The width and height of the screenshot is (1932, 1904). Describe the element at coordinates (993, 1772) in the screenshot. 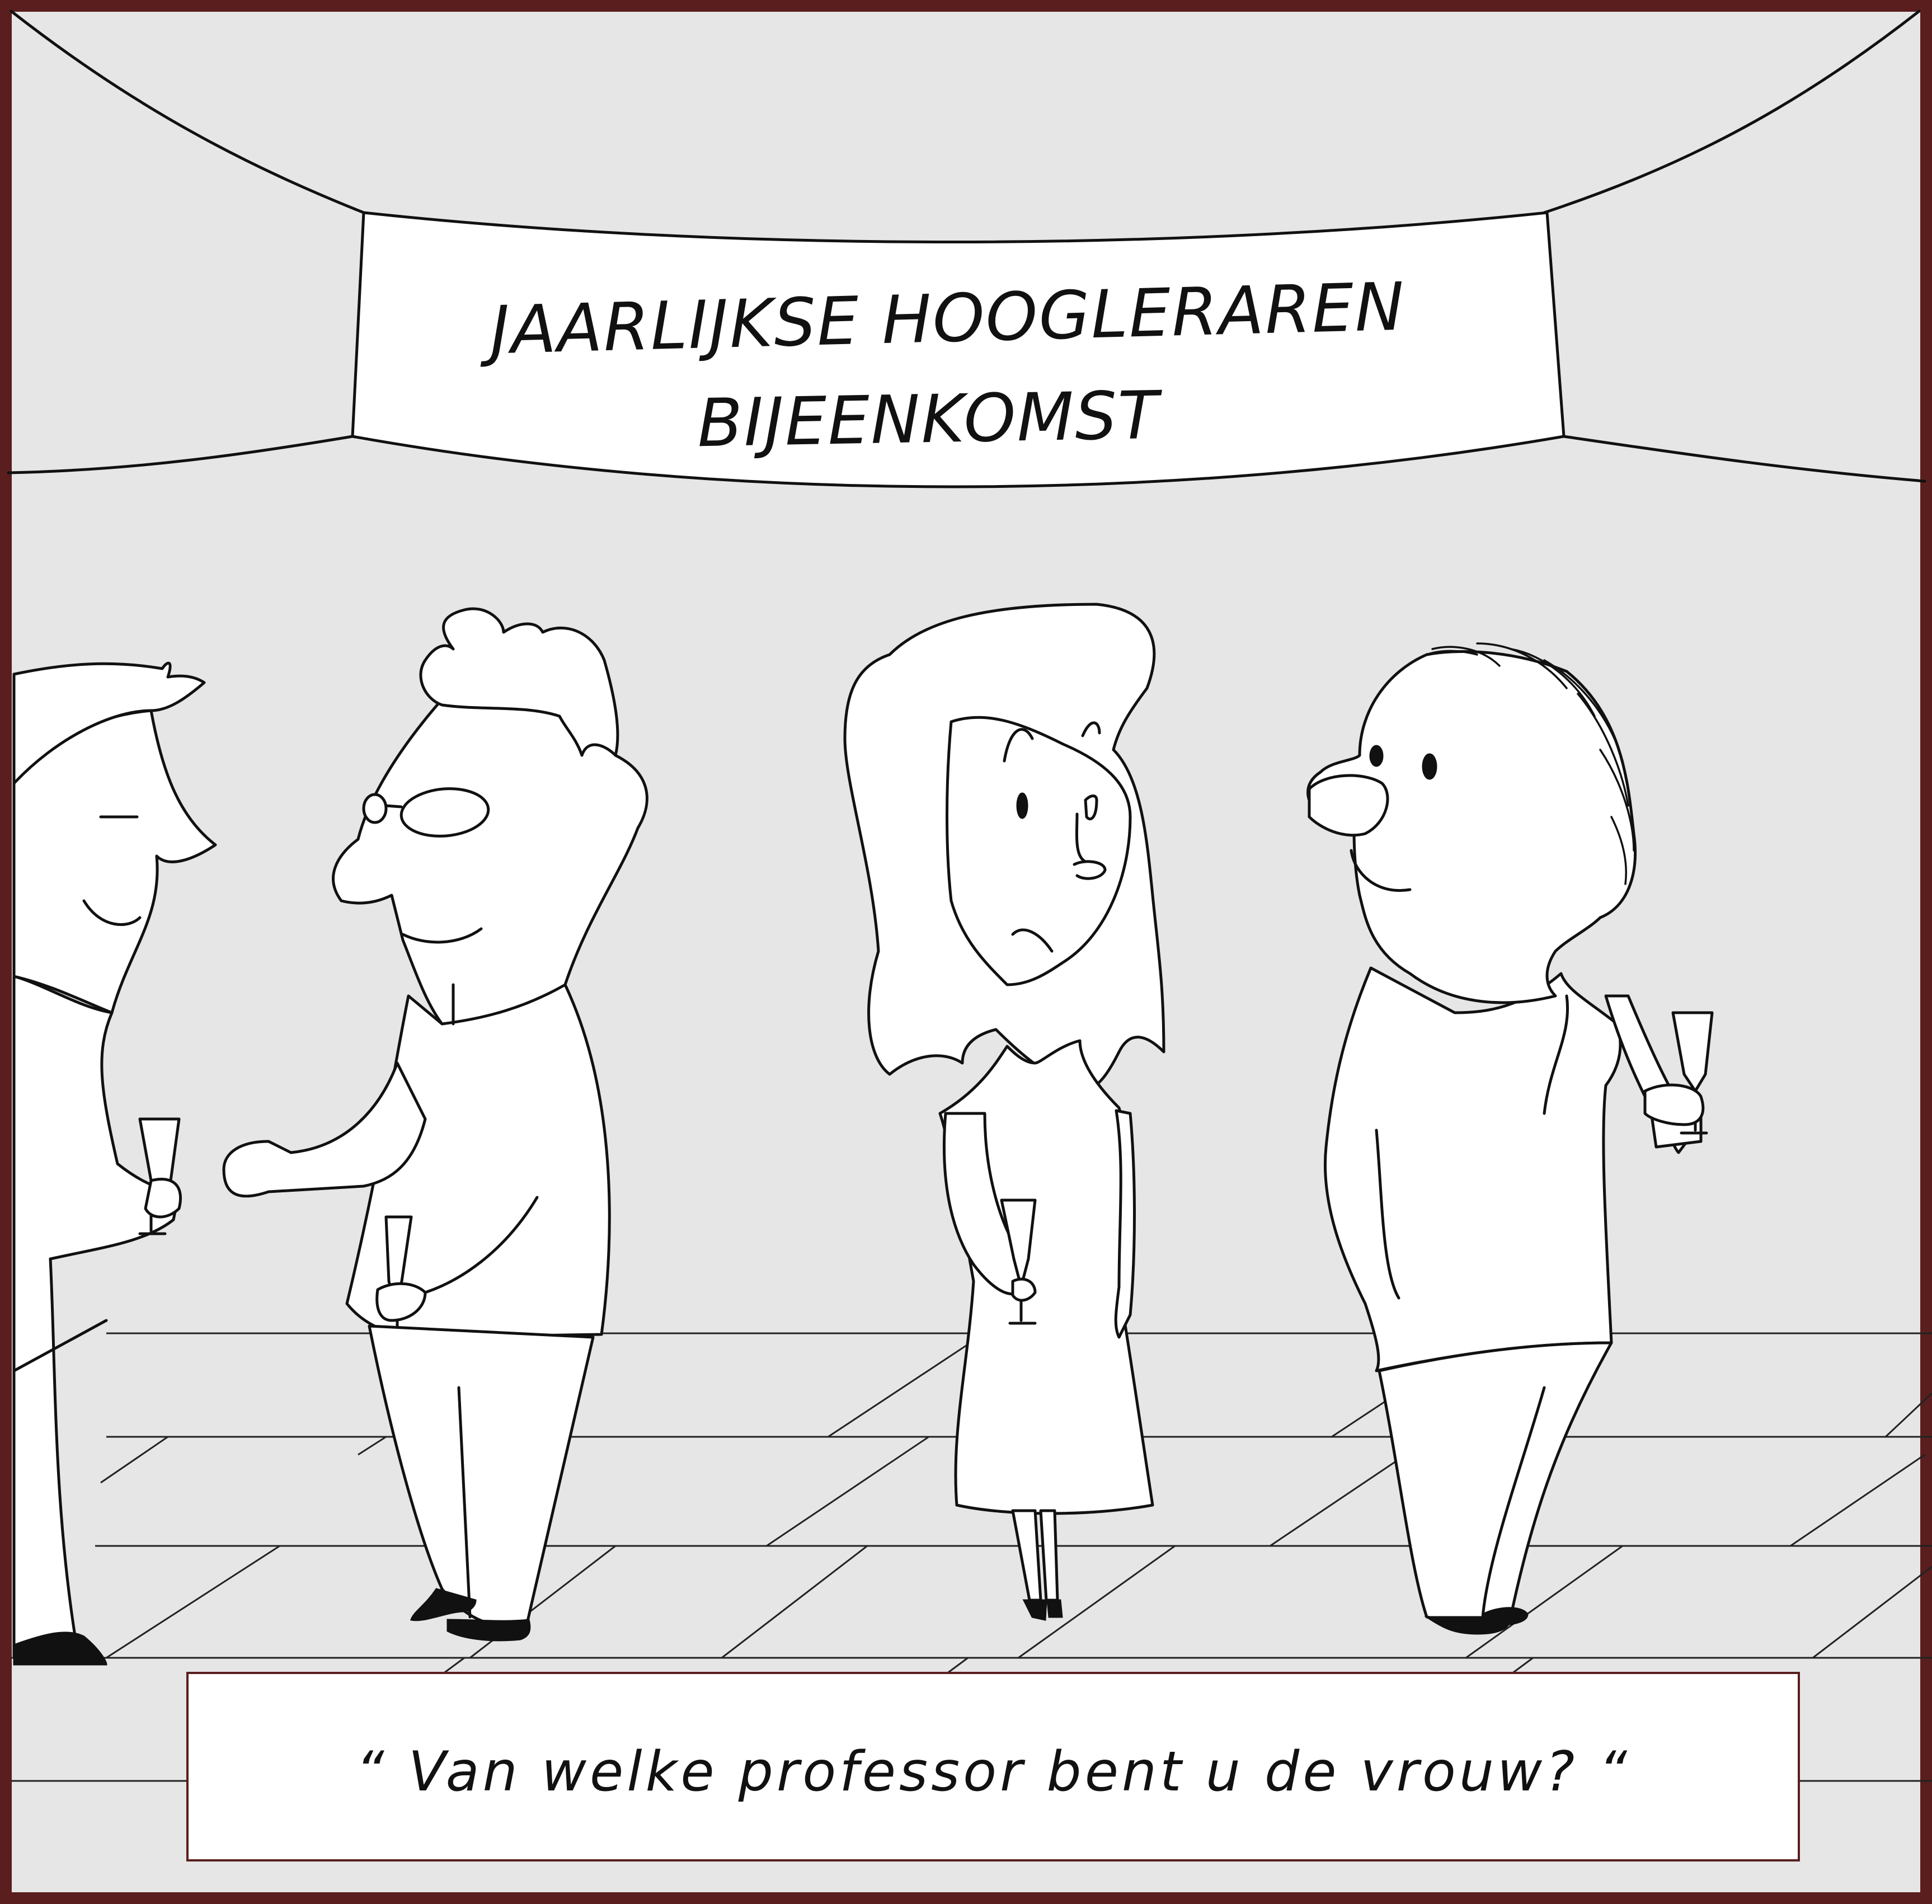

I see `caption-text: “ Van welke professor bent u de vrouw? “` at that location.